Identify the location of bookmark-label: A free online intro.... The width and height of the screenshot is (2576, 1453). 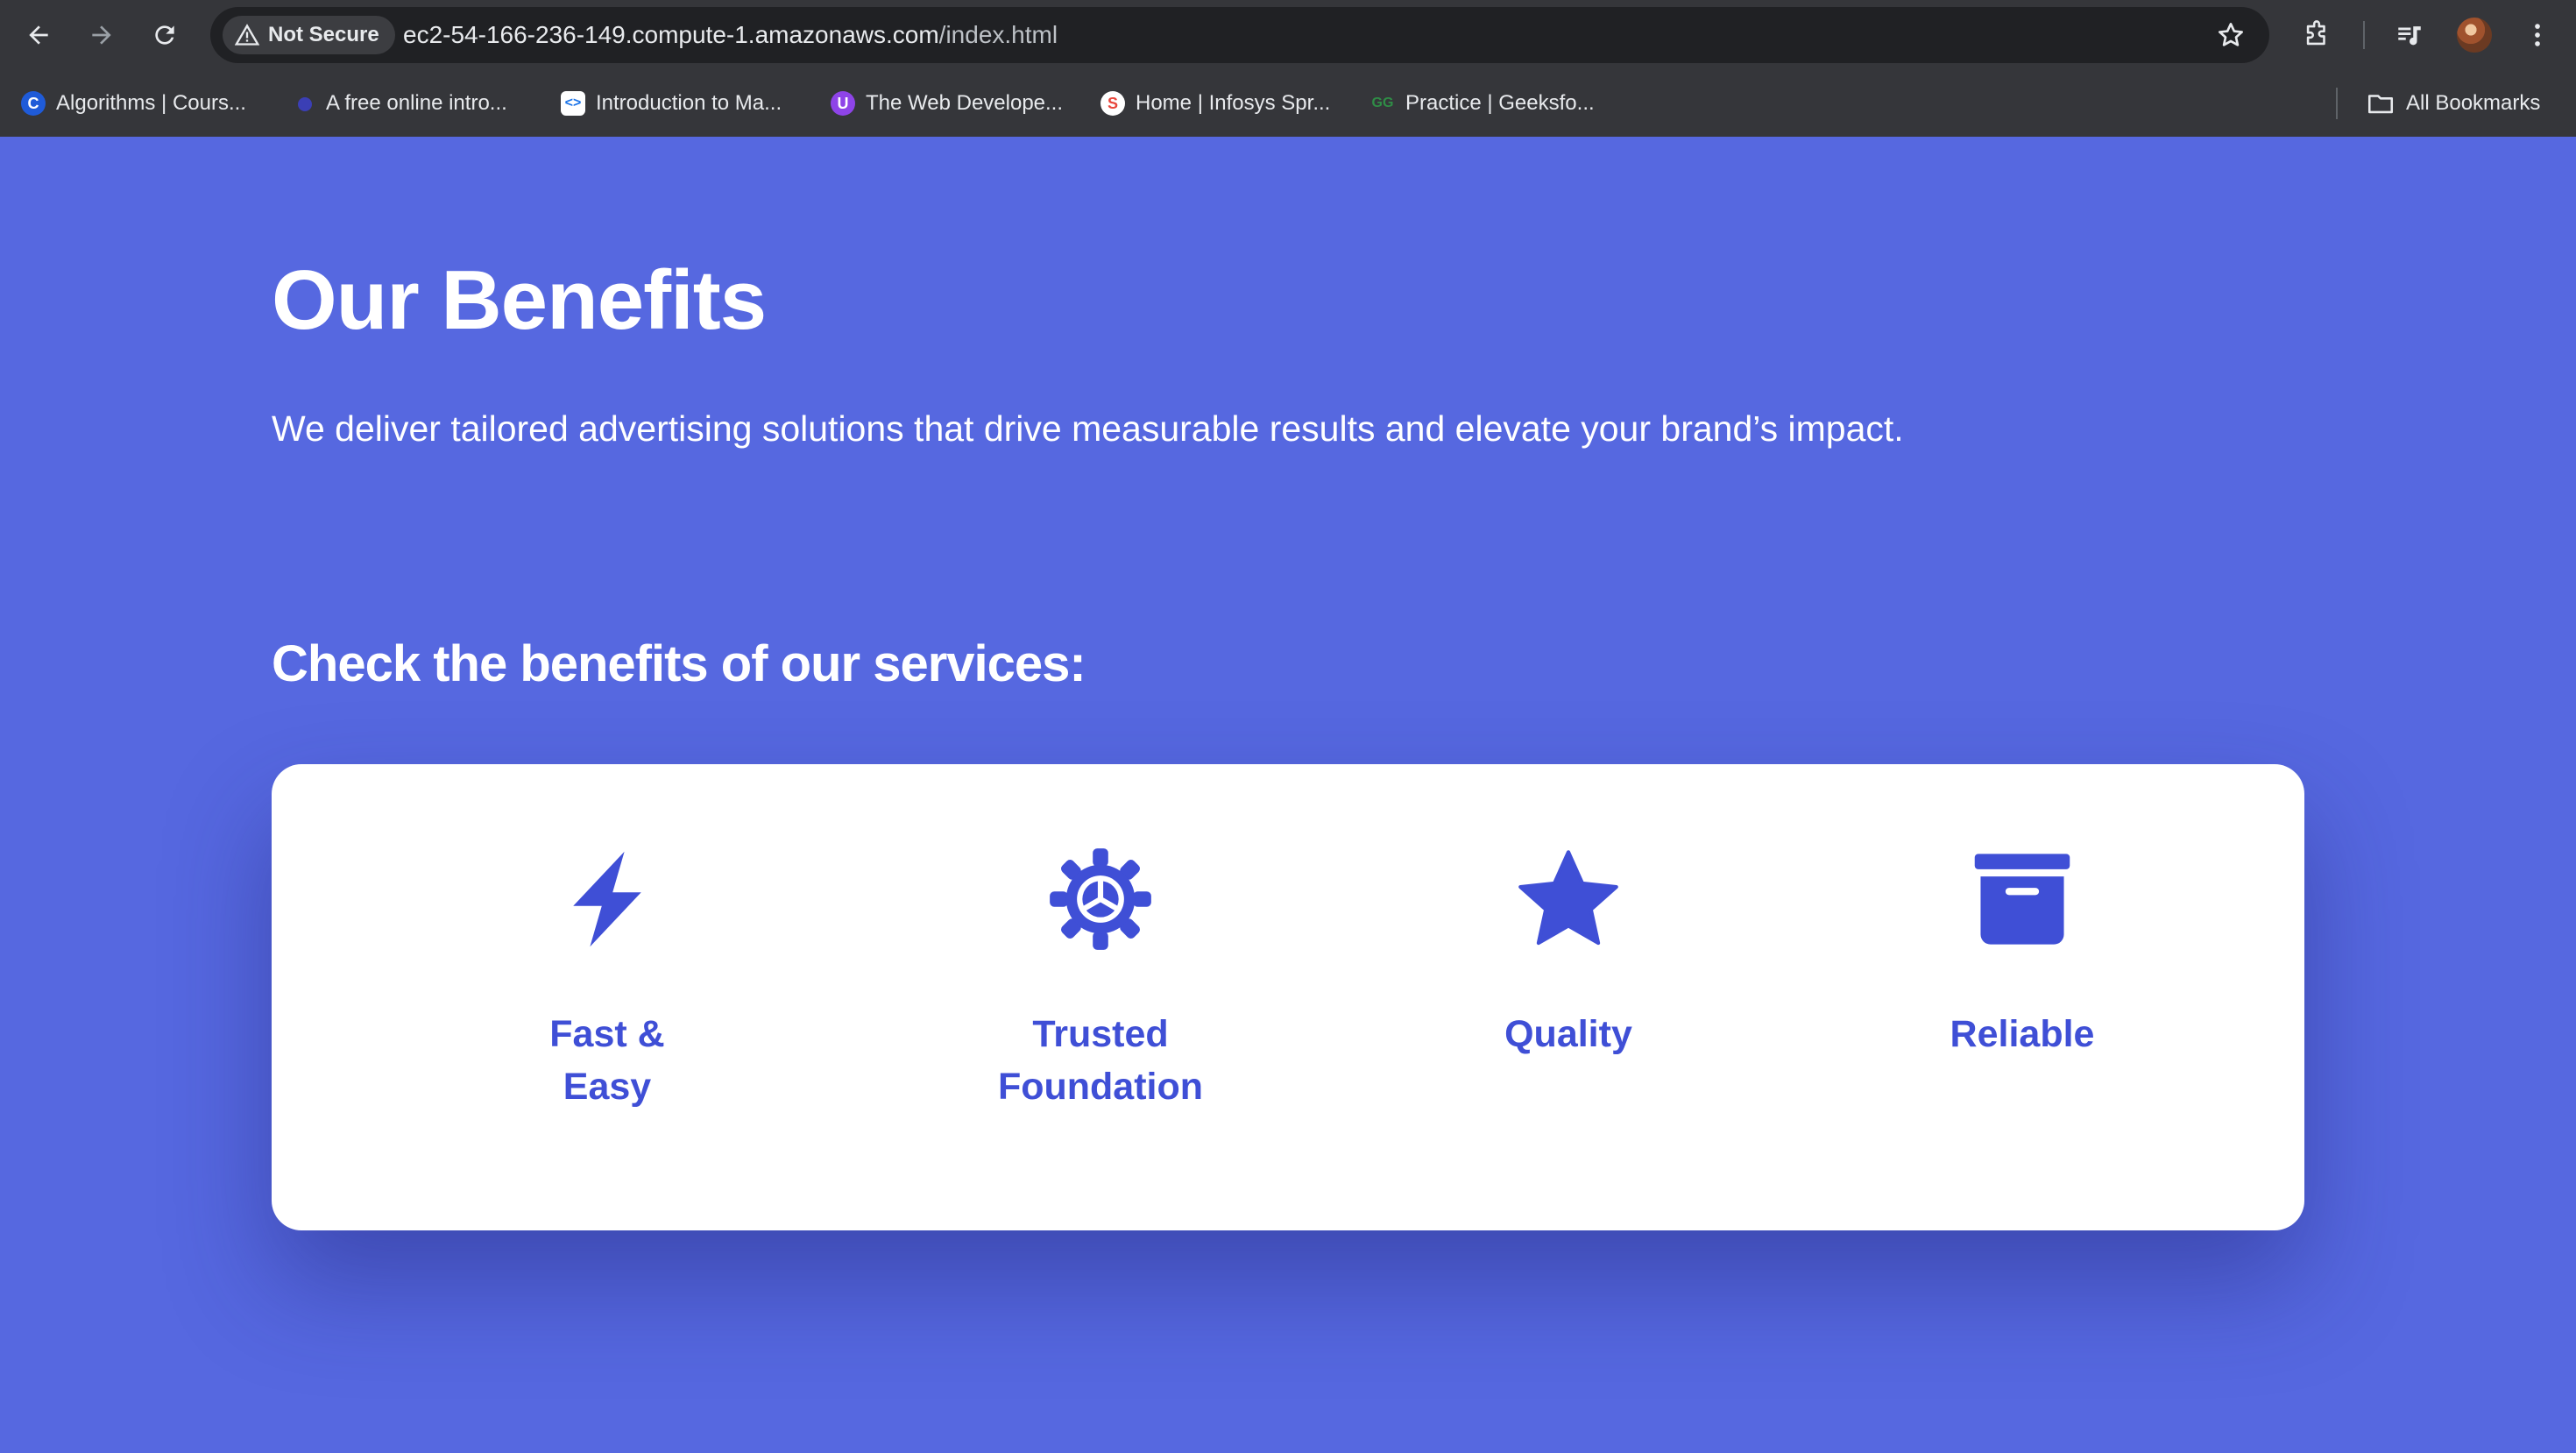
(416, 103).